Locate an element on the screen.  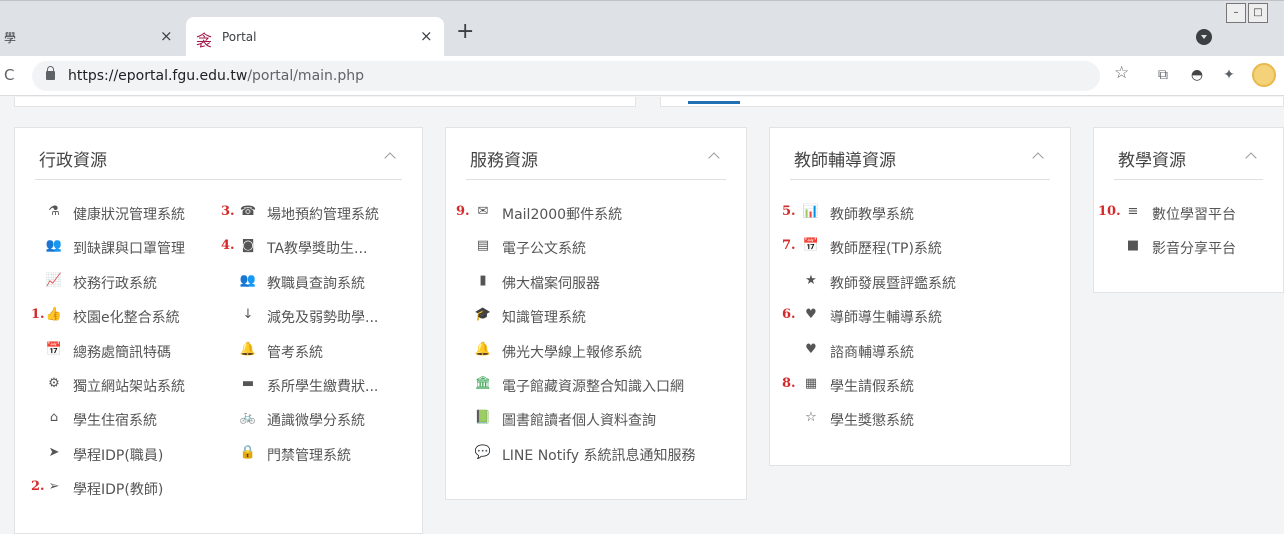
panel-title: 服務資源 is located at coordinates (504, 161).